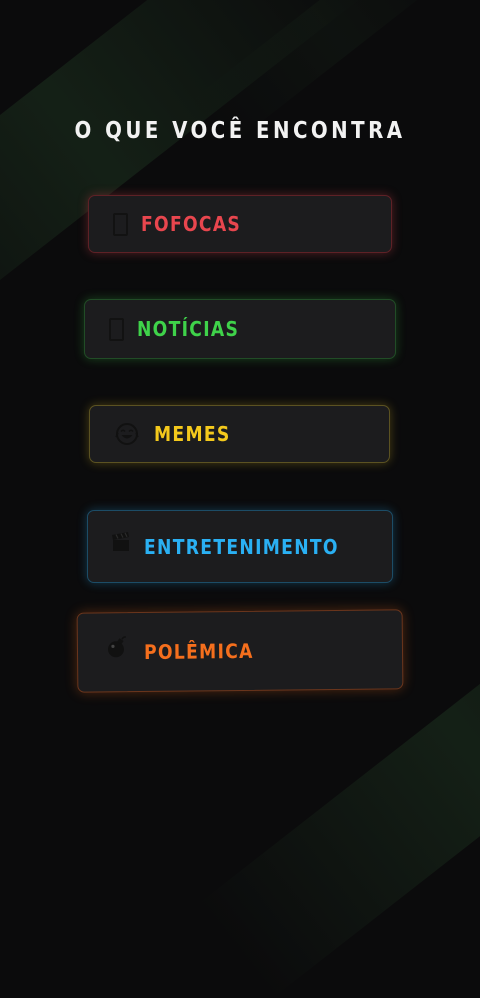  I want to click on category-label: ENTRETENIMENTO, so click(241, 546).